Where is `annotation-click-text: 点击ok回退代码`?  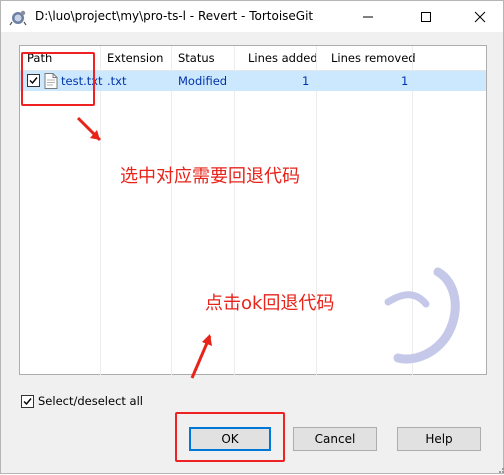 annotation-click-text: 点击ok回退代码 is located at coordinates (270, 303).